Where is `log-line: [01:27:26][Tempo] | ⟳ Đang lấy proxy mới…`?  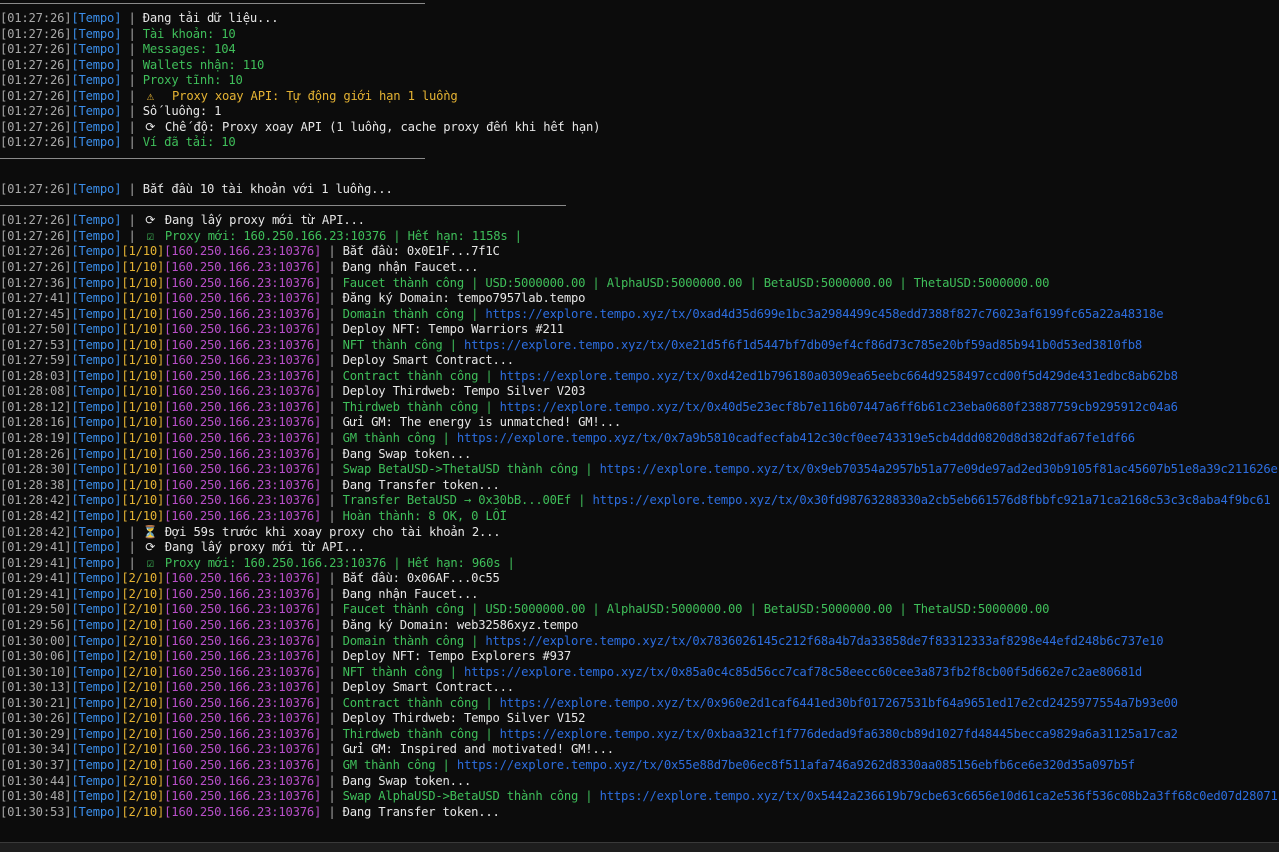
log-line: [01:27:26][Tempo] | ⟳ Đang lấy proxy mới… is located at coordinates (182, 221).